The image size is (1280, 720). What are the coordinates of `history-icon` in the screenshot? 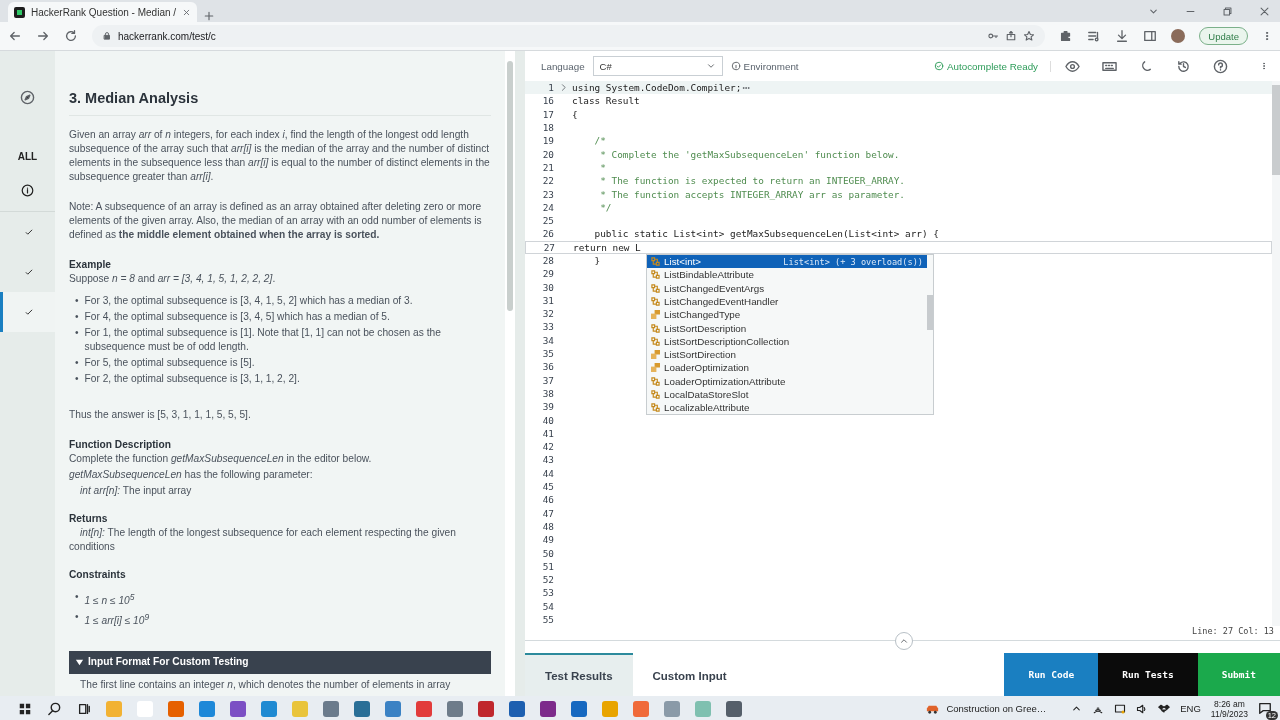 It's located at (1183, 66).